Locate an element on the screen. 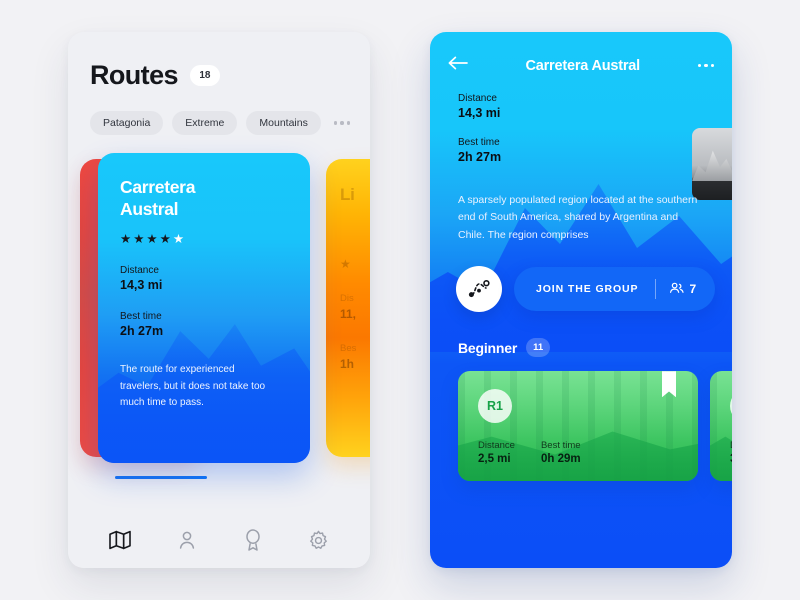 The width and height of the screenshot is (800, 600). beginner-route-card-1: R1 Distance 2,5 mi Best time 0h 29m is located at coordinates (578, 426).